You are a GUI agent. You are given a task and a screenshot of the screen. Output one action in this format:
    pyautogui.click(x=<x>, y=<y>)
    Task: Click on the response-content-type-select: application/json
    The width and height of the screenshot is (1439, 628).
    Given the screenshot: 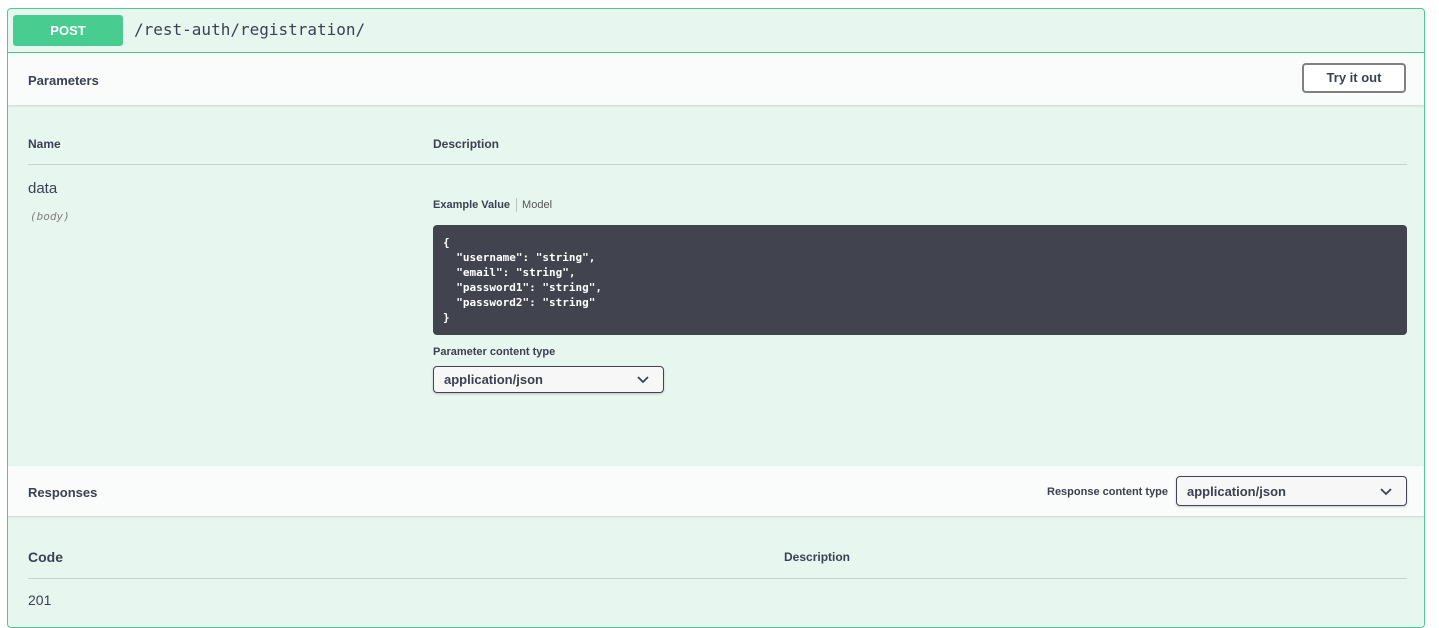 What is the action you would take?
    pyautogui.click(x=1291, y=491)
    